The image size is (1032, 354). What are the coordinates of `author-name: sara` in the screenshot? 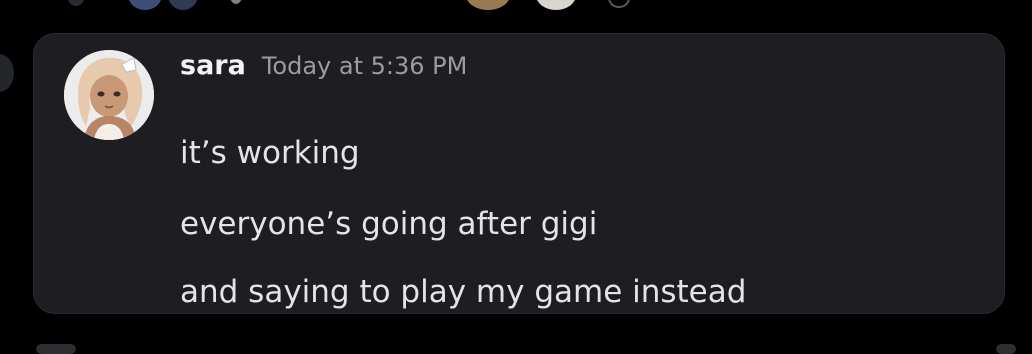 It's located at (213, 65).